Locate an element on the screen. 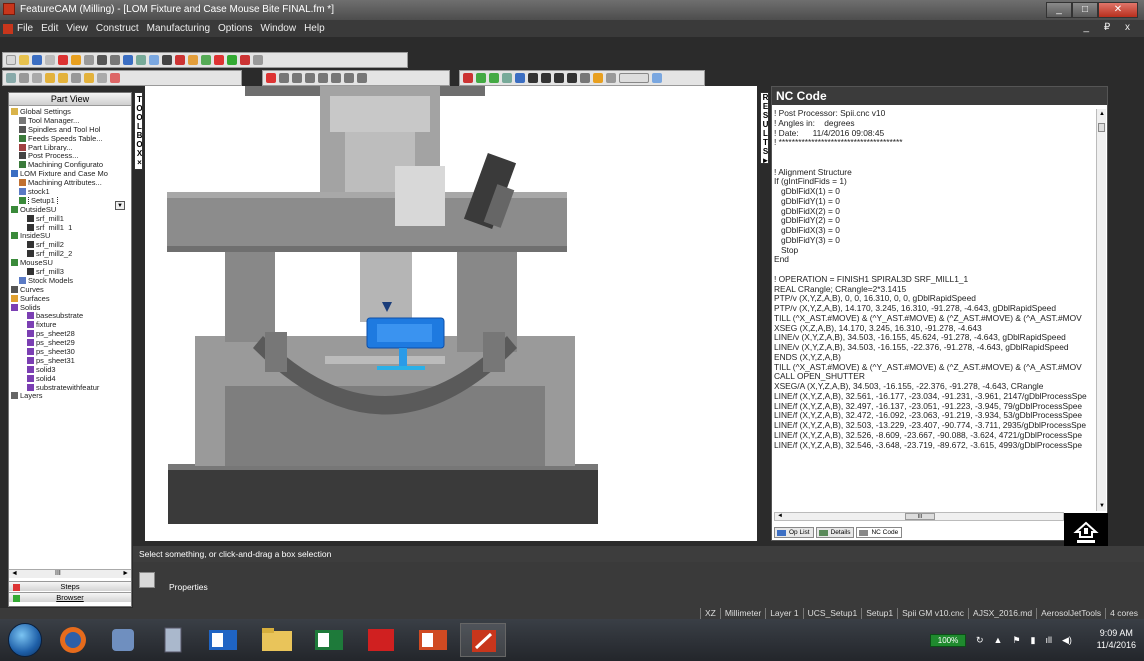  tab-nc-code: NC Code is located at coordinates (879, 532).